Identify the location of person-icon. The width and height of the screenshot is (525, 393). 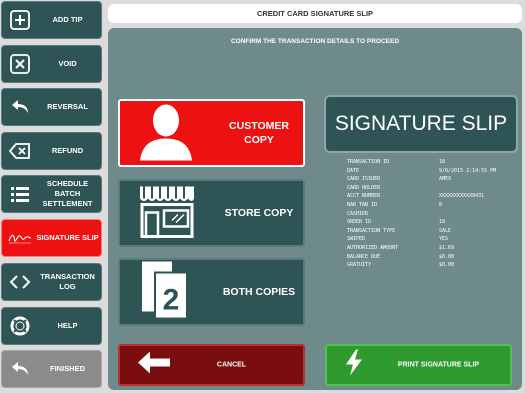
(166, 133).